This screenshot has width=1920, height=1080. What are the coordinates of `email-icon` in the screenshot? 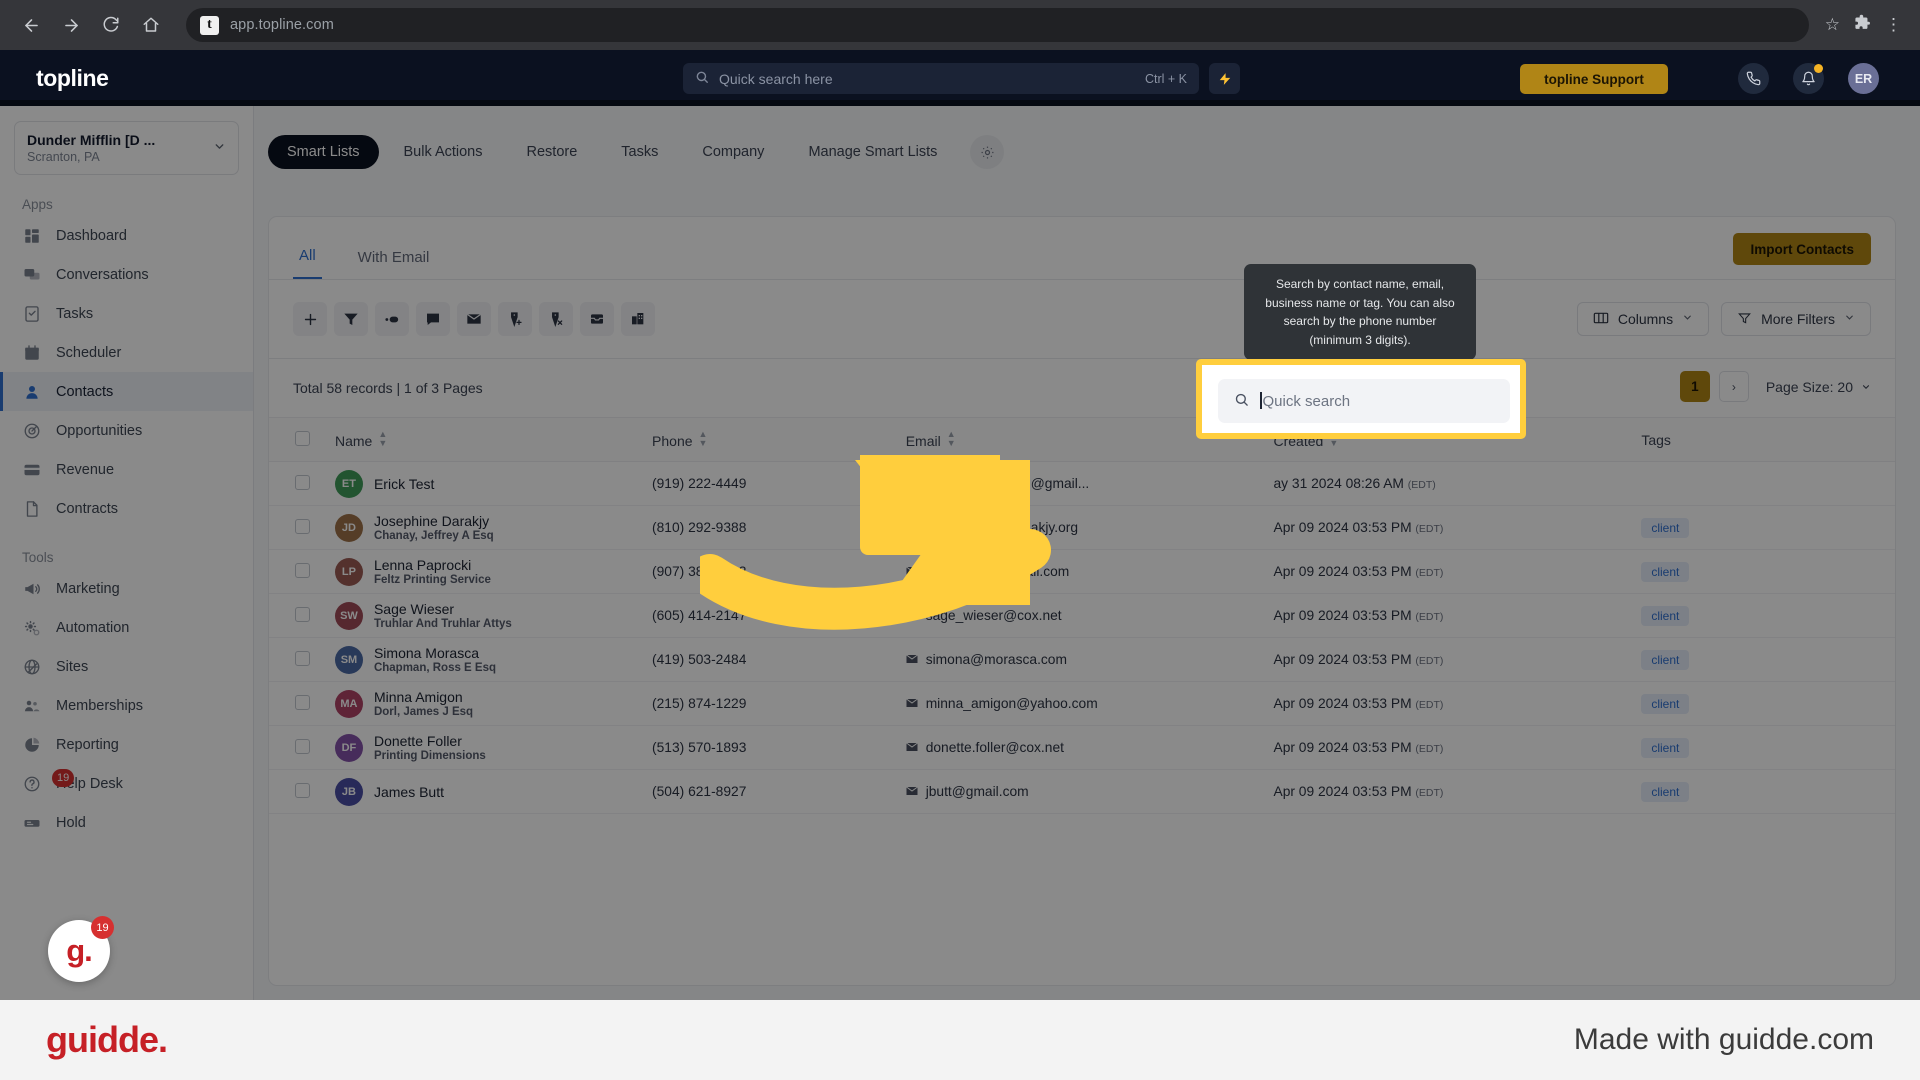 It's located at (474, 319).